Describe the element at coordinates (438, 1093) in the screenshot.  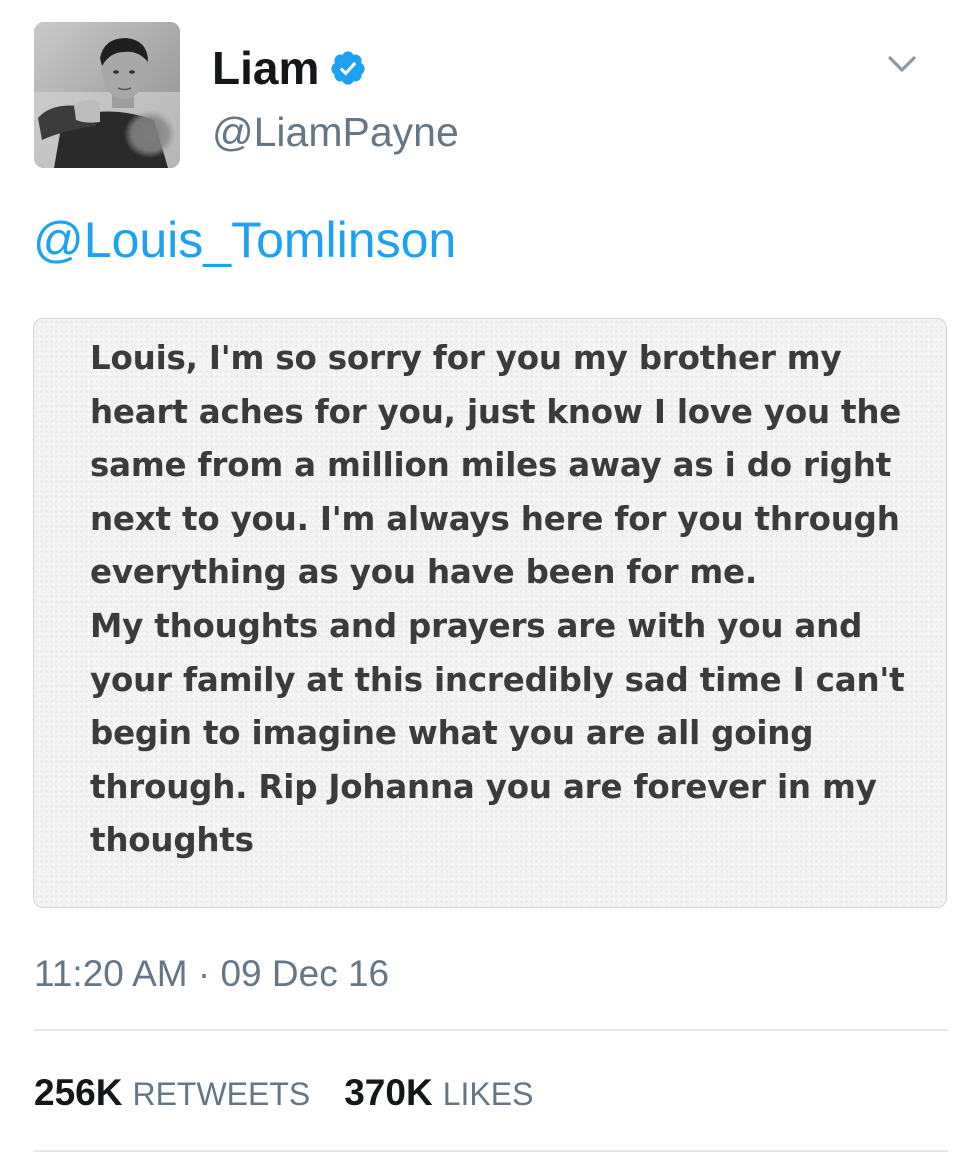
I see `likes-stat: 370K LIKES` at that location.